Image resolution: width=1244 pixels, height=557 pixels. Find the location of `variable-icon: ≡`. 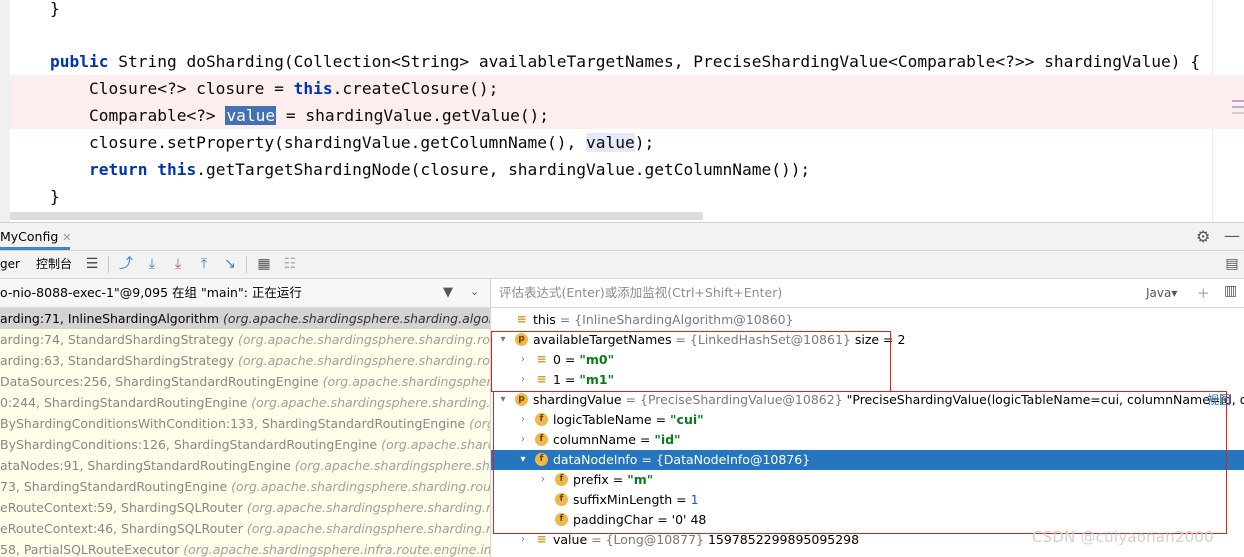

variable-icon: ≡ is located at coordinates (541, 359).